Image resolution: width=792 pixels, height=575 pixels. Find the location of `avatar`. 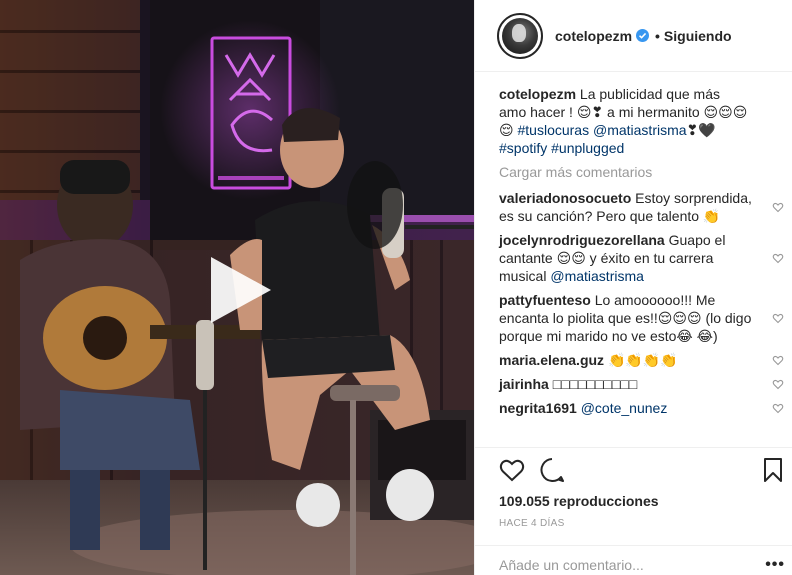

avatar is located at coordinates (520, 35).